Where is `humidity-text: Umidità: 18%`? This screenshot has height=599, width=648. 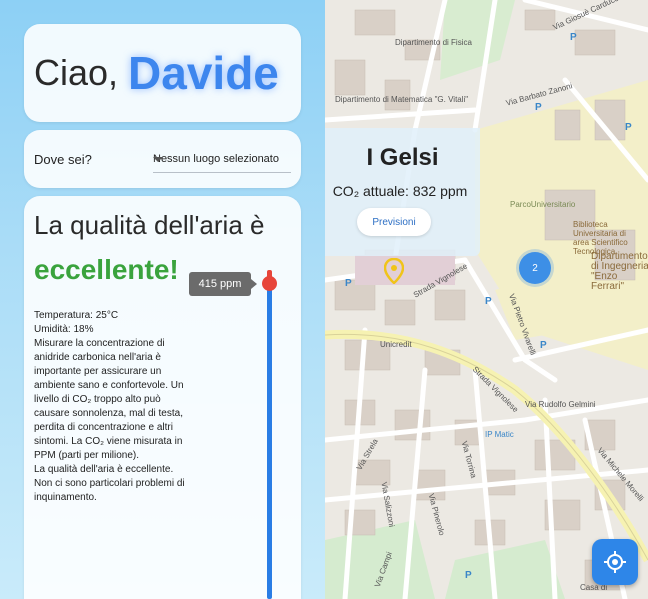
humidity-text: Umidità: 18% is located at coordinates (64, 329).